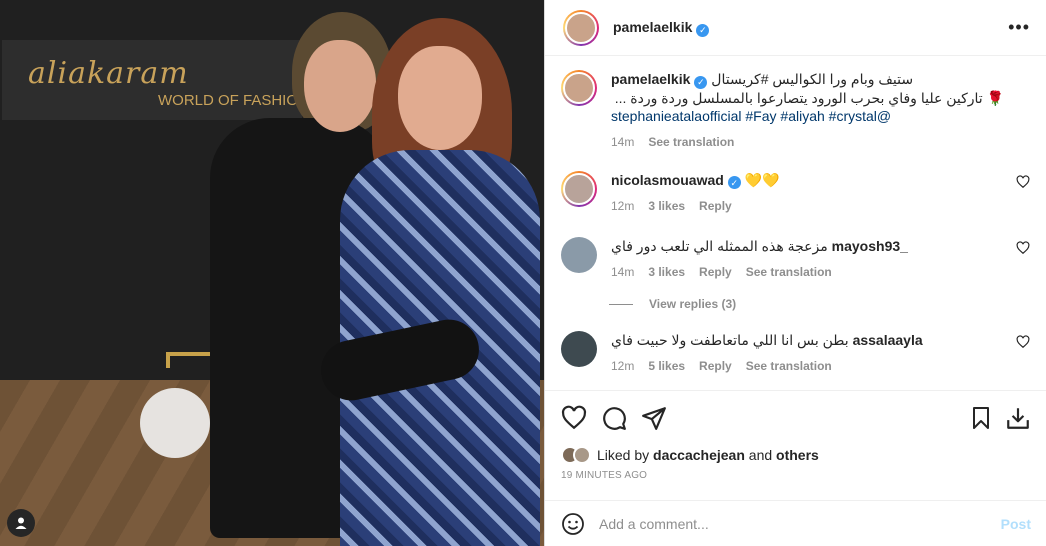 The height and width of the screenshot is (546, 1046). Describe the element at coordinates (1016, 524) in the screenshot. I see `post-comment-button: Post` at that location.